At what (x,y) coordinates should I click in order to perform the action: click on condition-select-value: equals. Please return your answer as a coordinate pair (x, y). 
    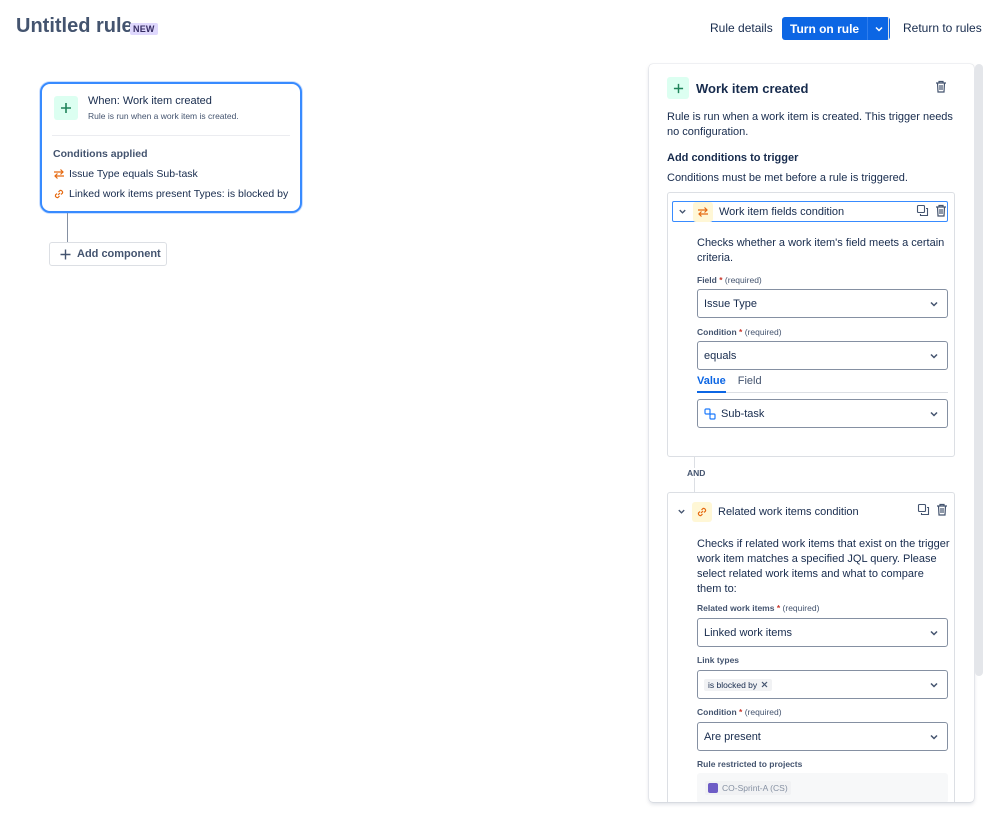
    Looking at the image, I should click on (720, 355).